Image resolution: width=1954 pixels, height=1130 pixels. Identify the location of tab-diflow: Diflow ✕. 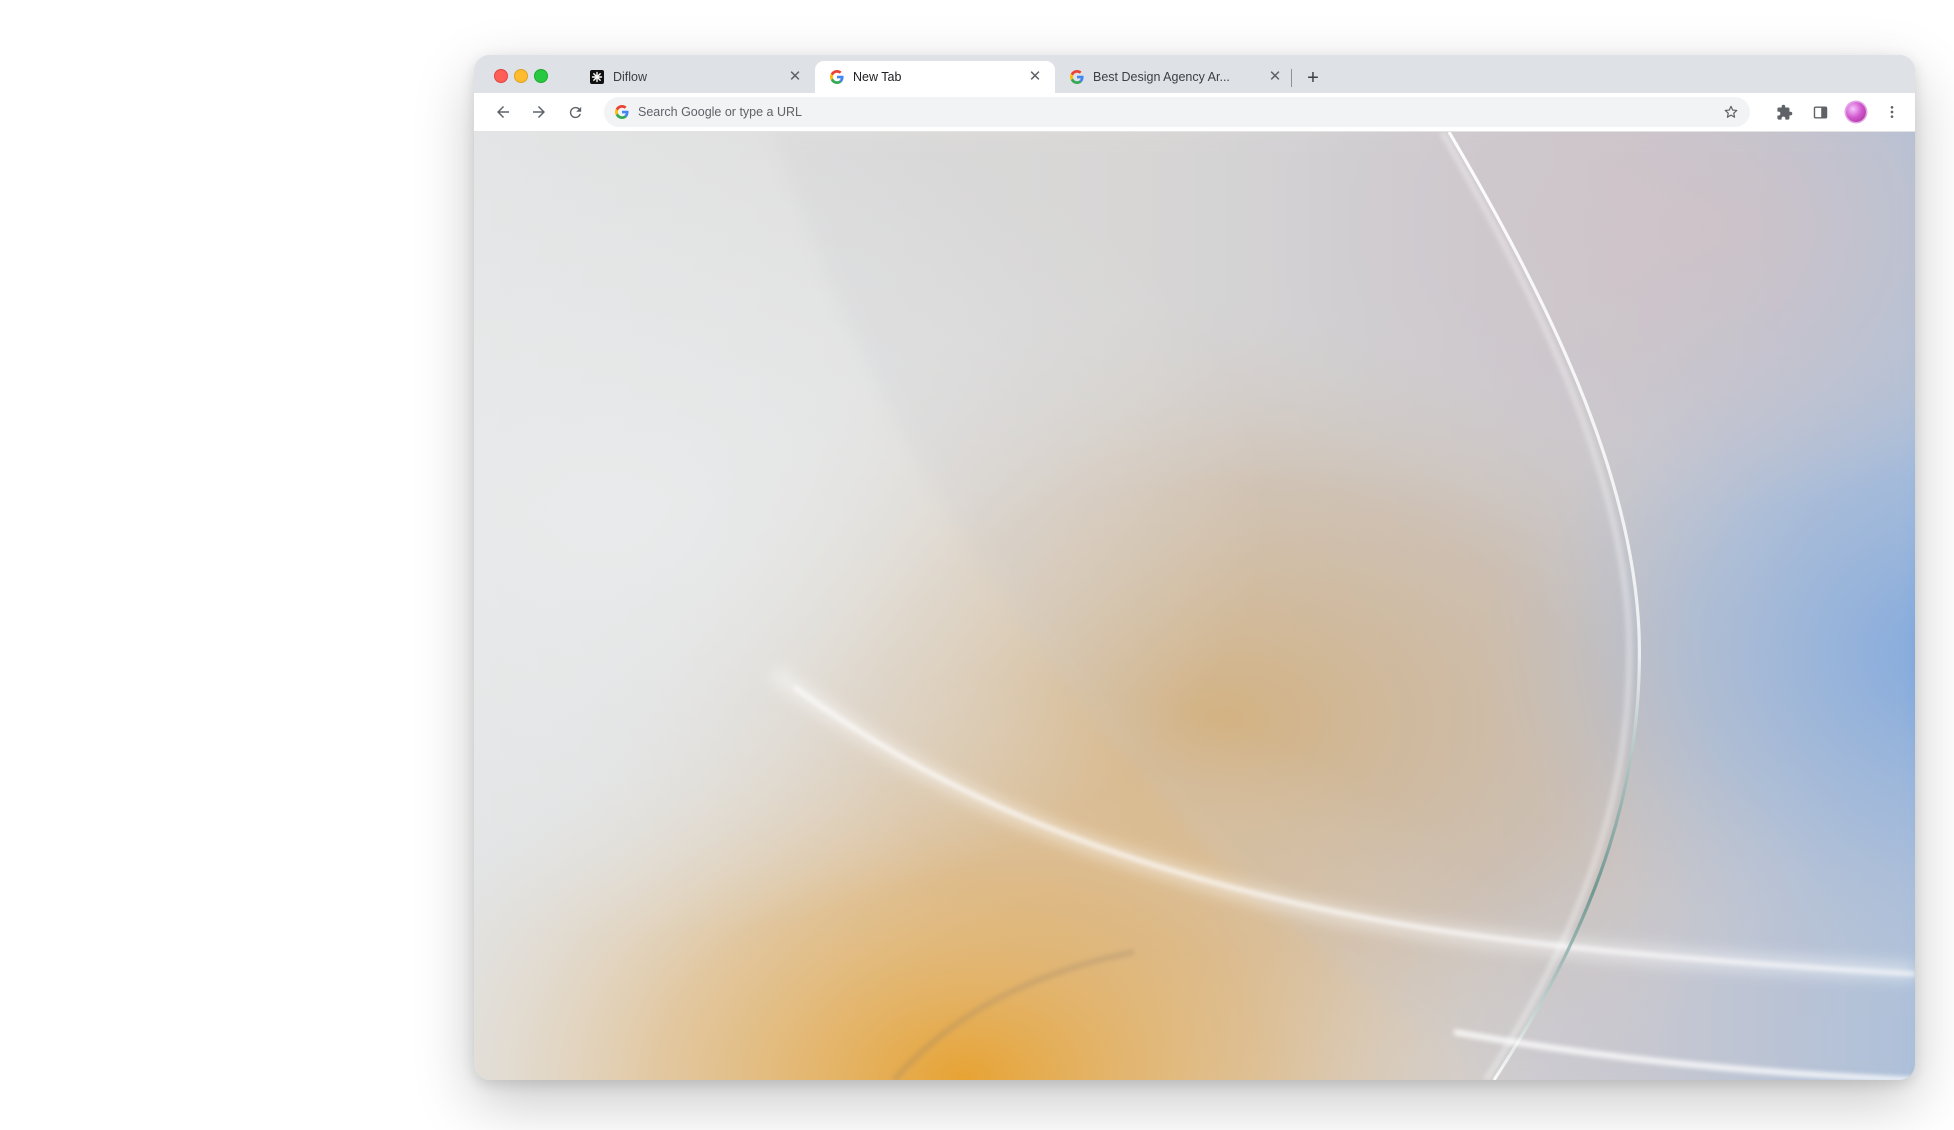
(695, 77).